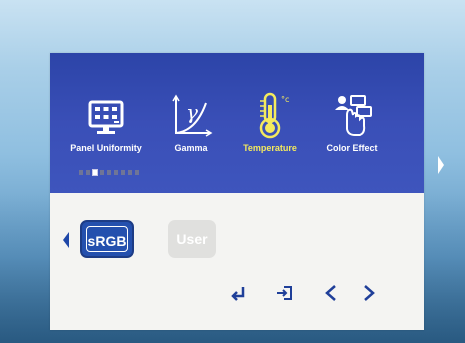  I want to click on menu-next-arrow-icon, so click(441, 165).